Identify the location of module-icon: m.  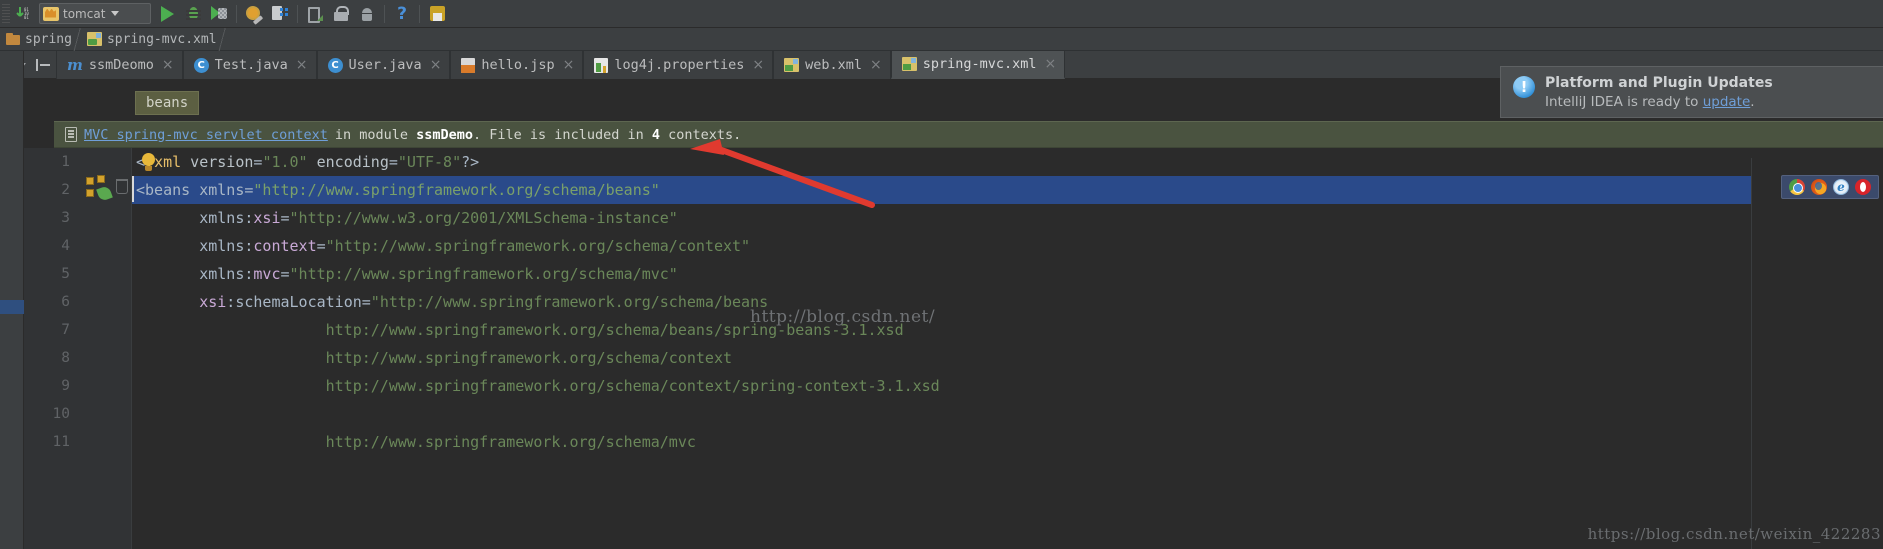
(75, 64).